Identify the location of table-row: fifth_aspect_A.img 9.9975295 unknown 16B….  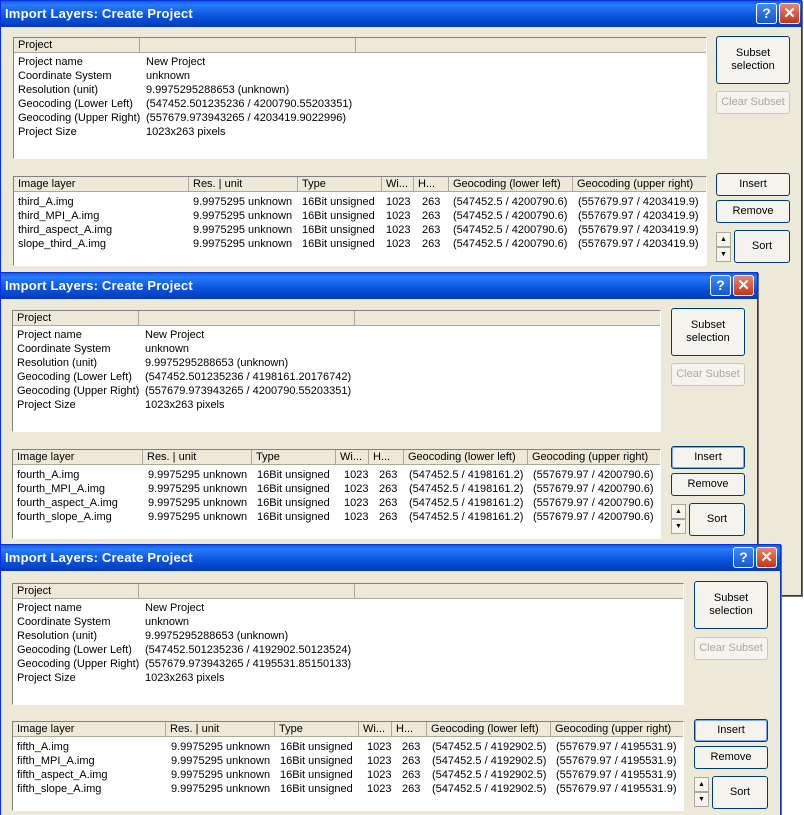
(348, 775).